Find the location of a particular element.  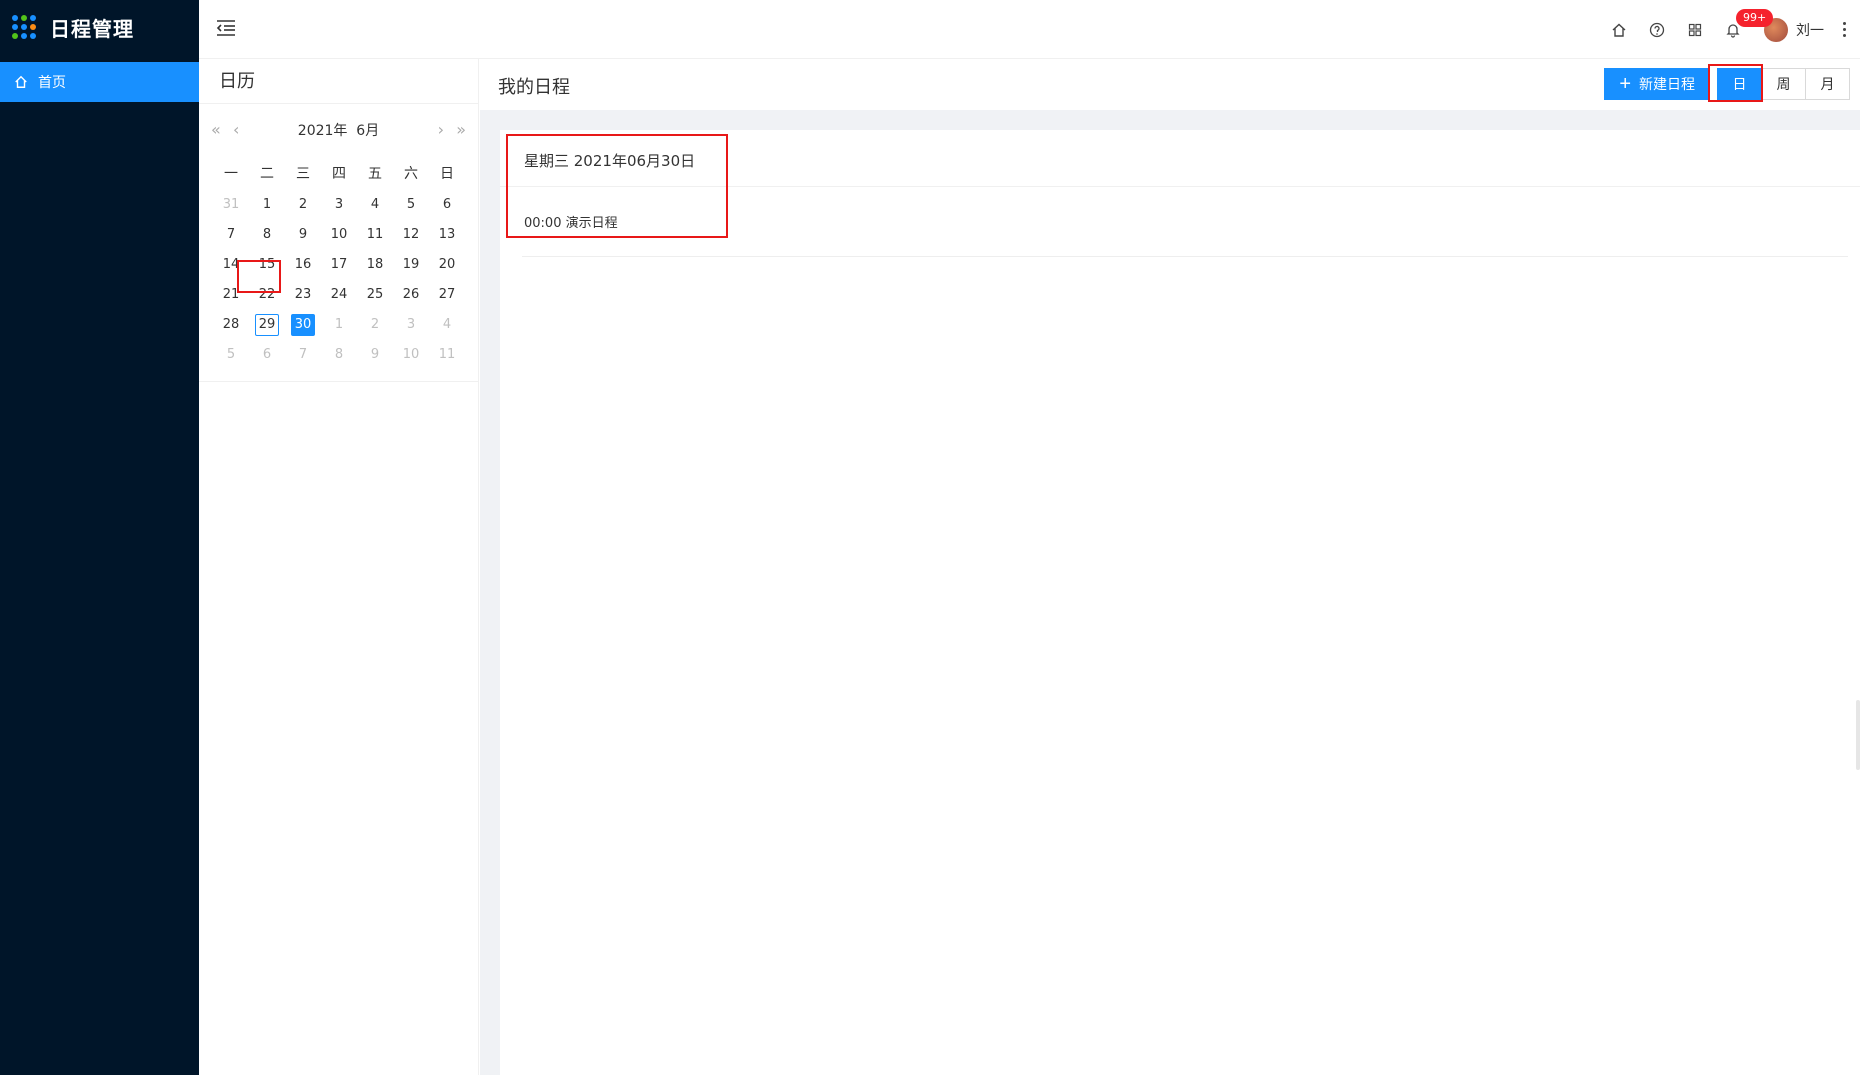

calendar-day-number: 21 is located at coordinates (231, 294).